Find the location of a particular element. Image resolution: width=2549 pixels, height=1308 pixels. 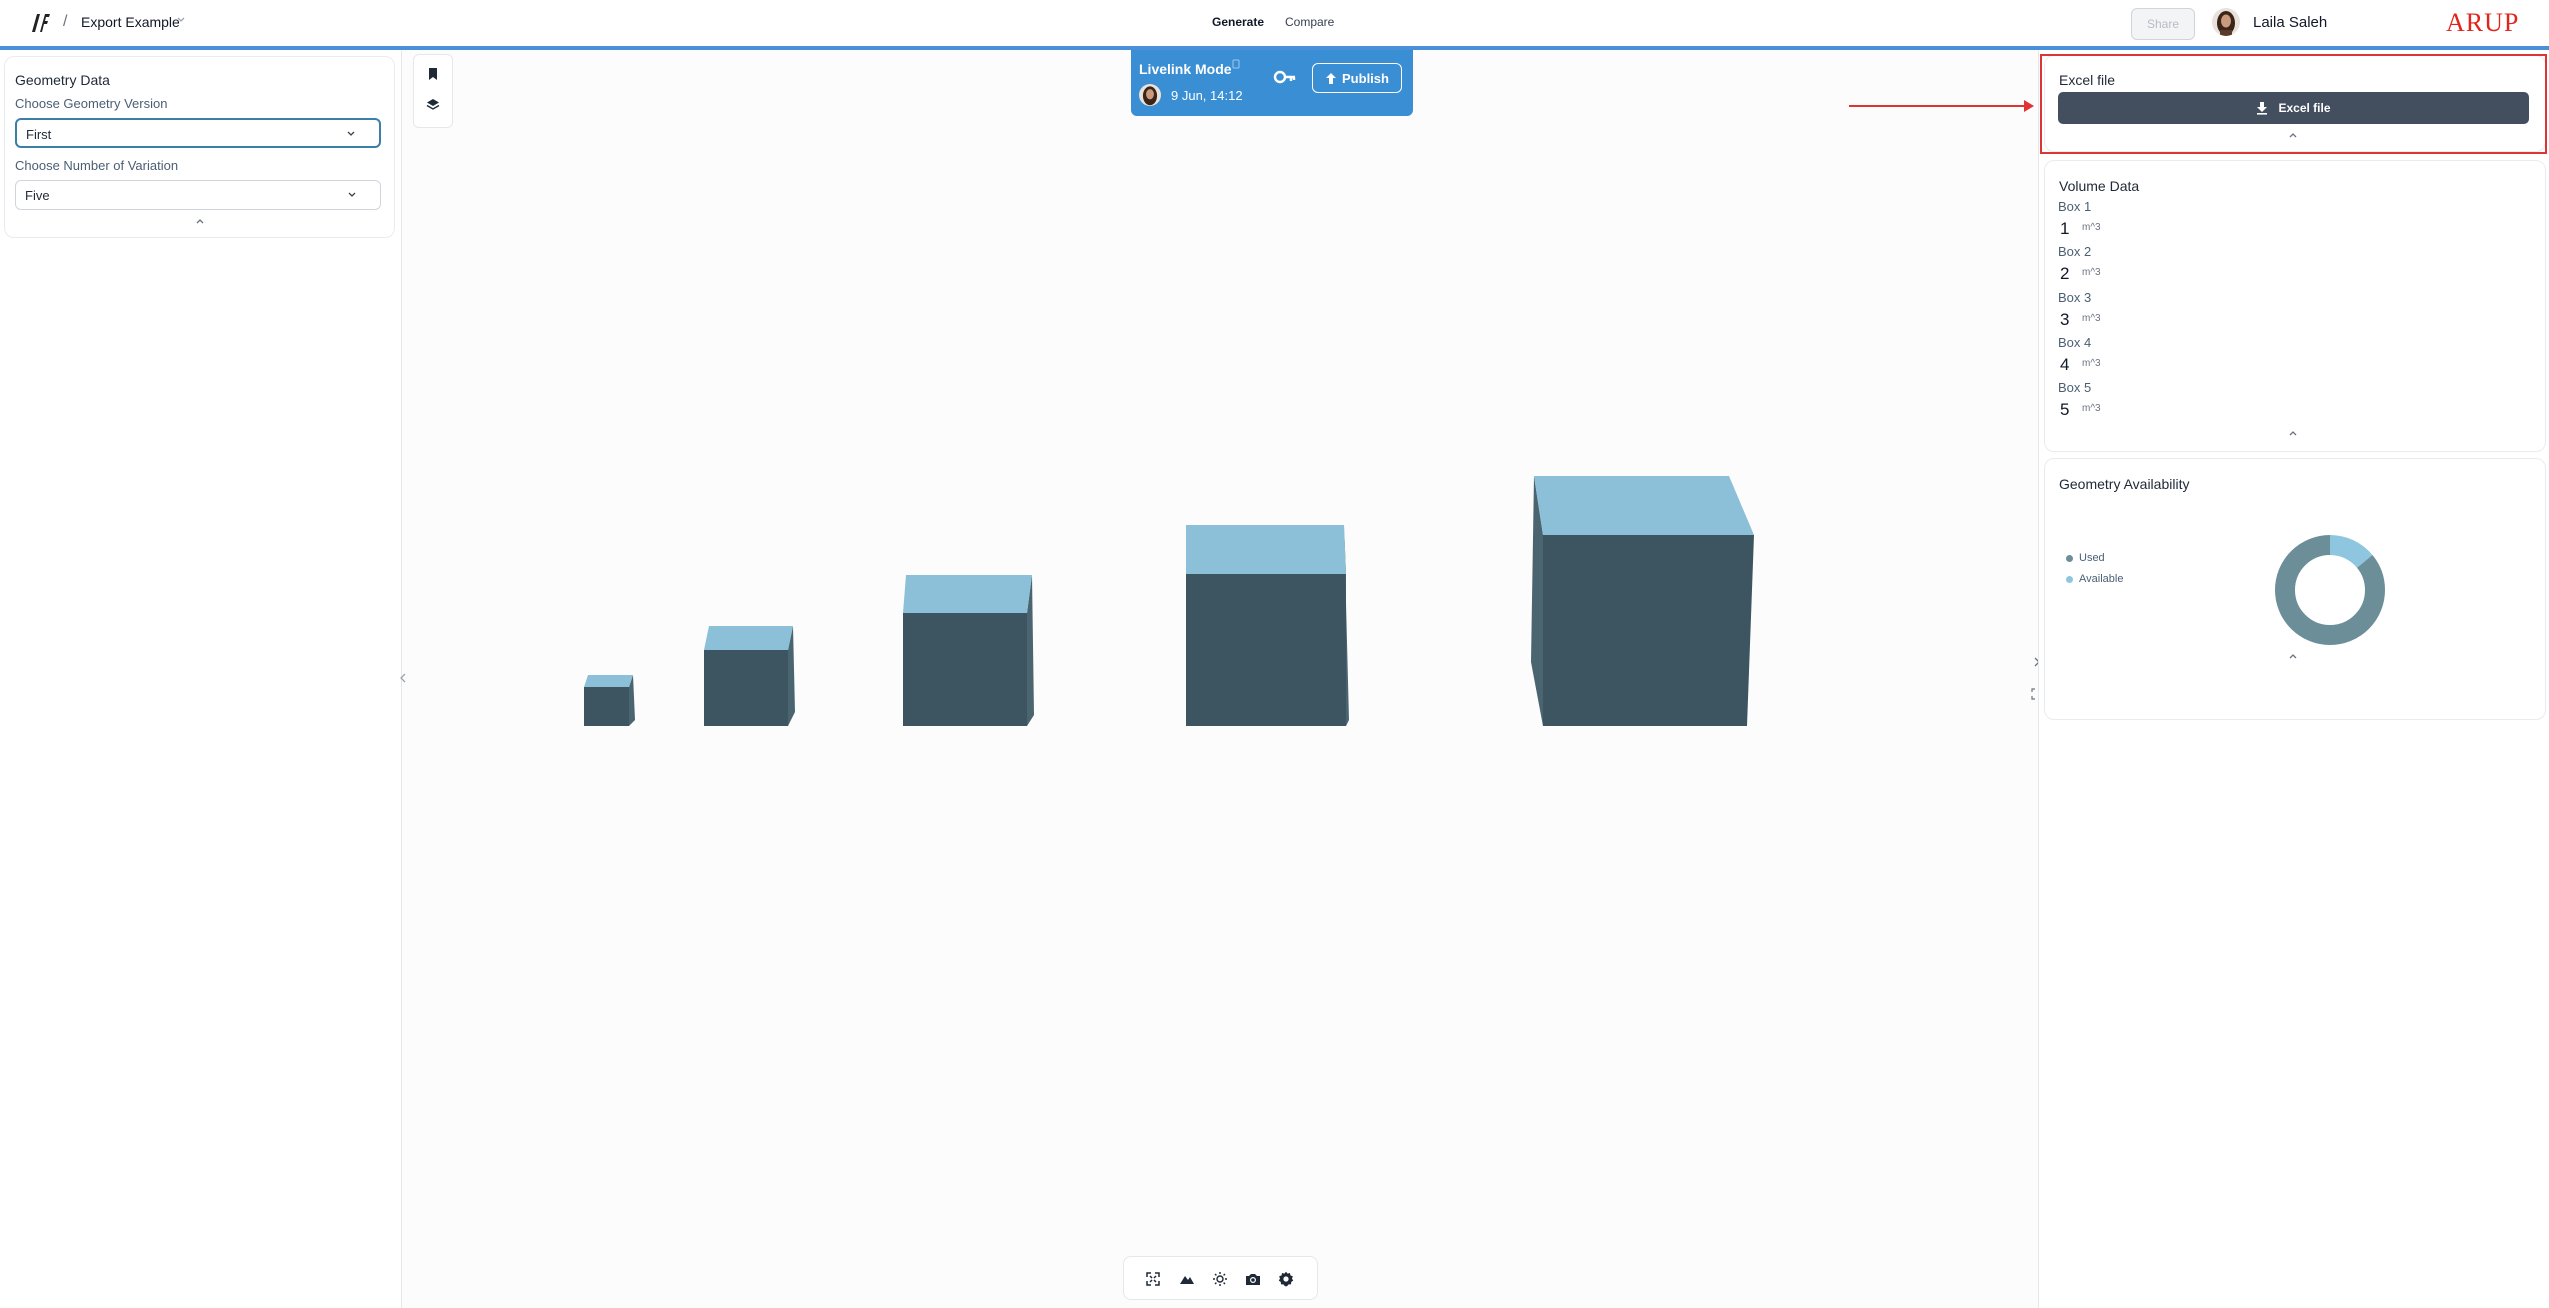

volume-item-value: 1 is located at coordinates (2065, 228).